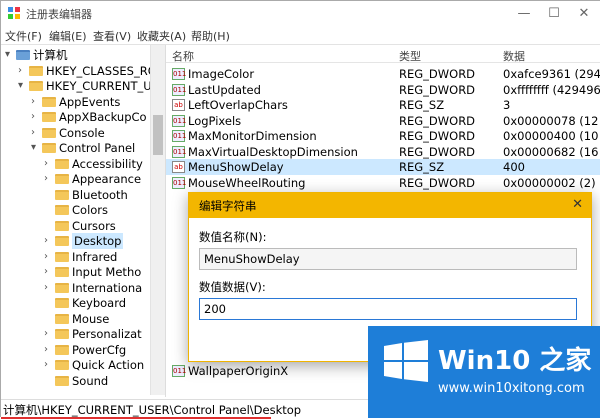 This screenshot has height=419, width=600. I want to click on cell-data: 0x00000002 (2), so click(549, 182).